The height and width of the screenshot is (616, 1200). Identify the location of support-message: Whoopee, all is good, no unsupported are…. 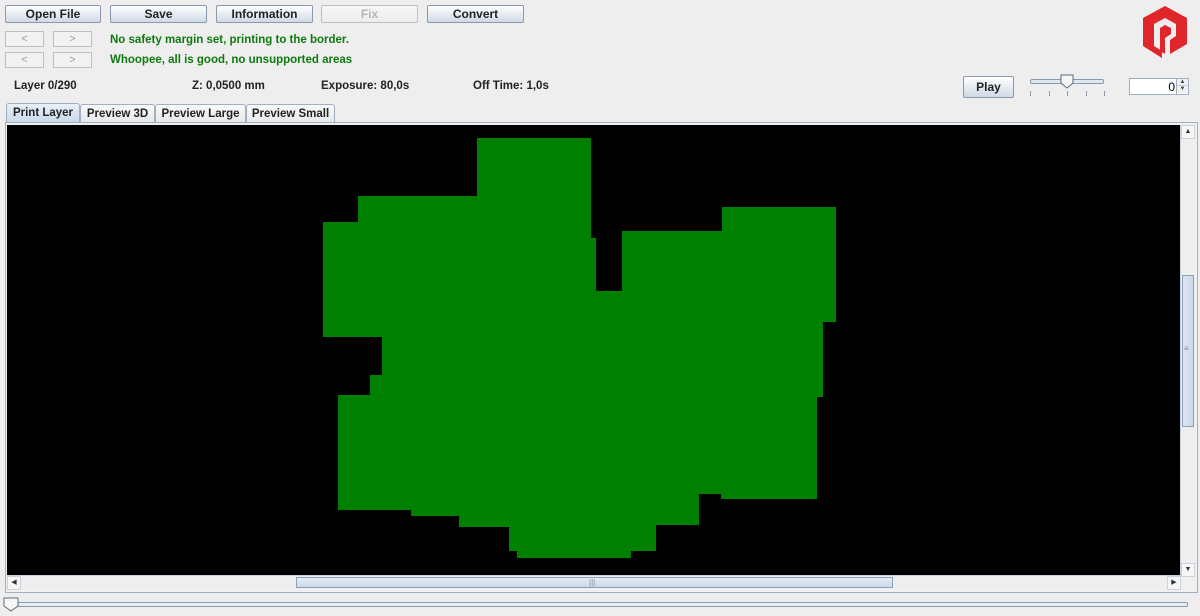
(231, 60).